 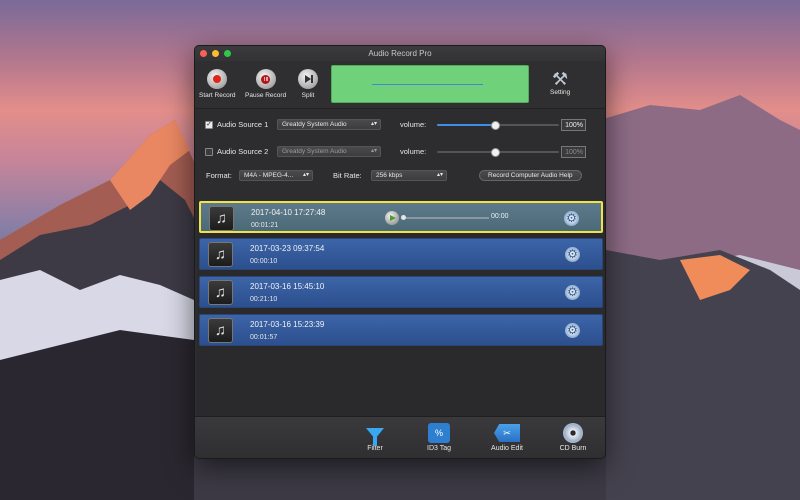 I want to click on volume-1-knob, so click(x=495, y=125).